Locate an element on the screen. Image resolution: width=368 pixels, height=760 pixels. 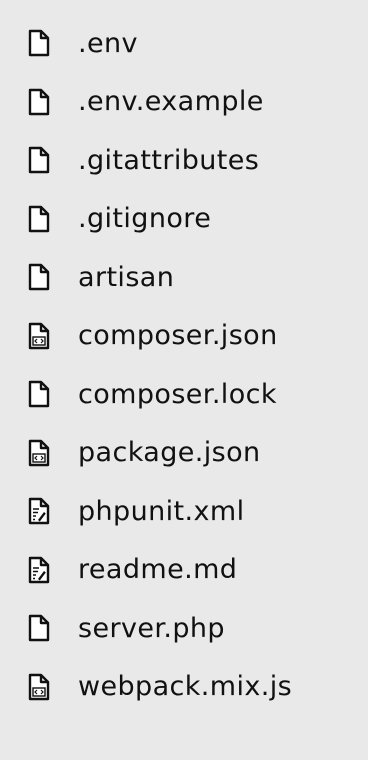
file-name: package.json is located at coordinates (169, 453).